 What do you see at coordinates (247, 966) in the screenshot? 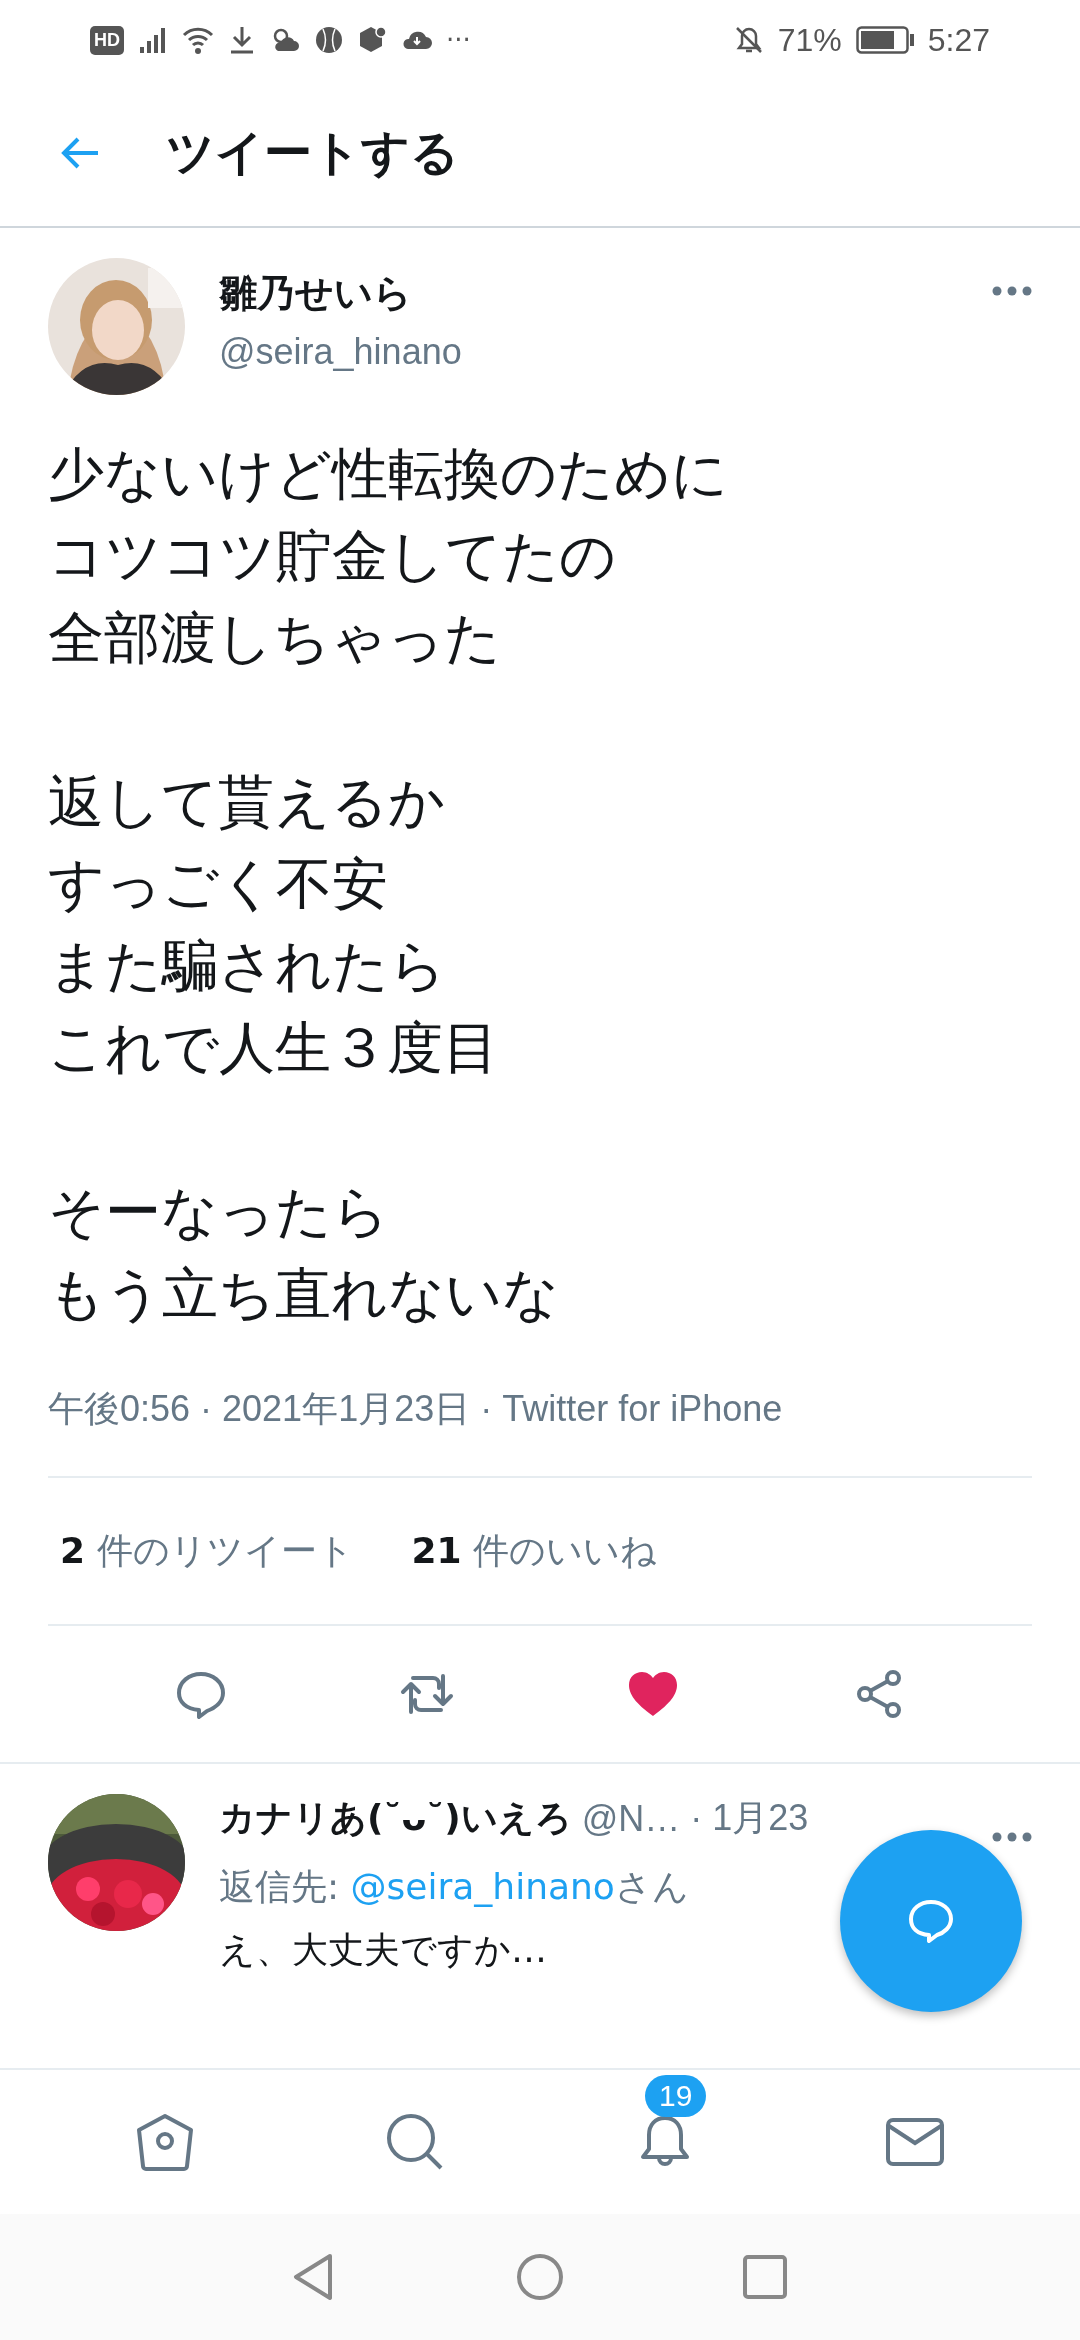
I see `tweet-text-line: また騙されたら` at bounding box center [247, 966].